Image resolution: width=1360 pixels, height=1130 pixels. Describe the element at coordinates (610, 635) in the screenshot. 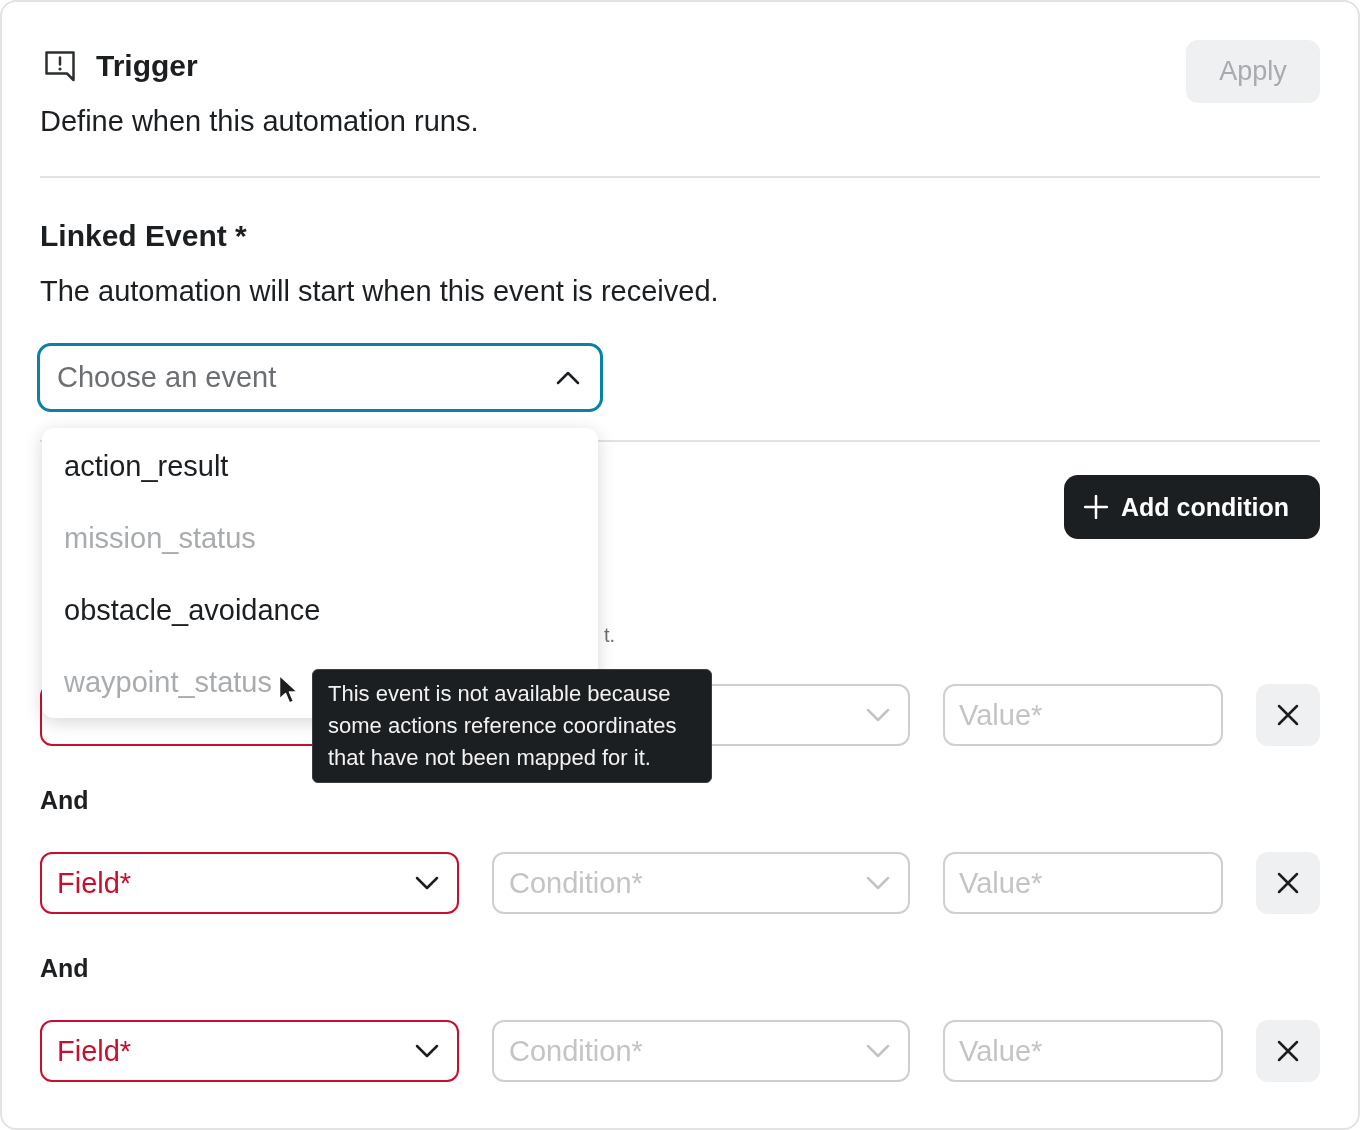

I see `conditions-description: t.` at that location.